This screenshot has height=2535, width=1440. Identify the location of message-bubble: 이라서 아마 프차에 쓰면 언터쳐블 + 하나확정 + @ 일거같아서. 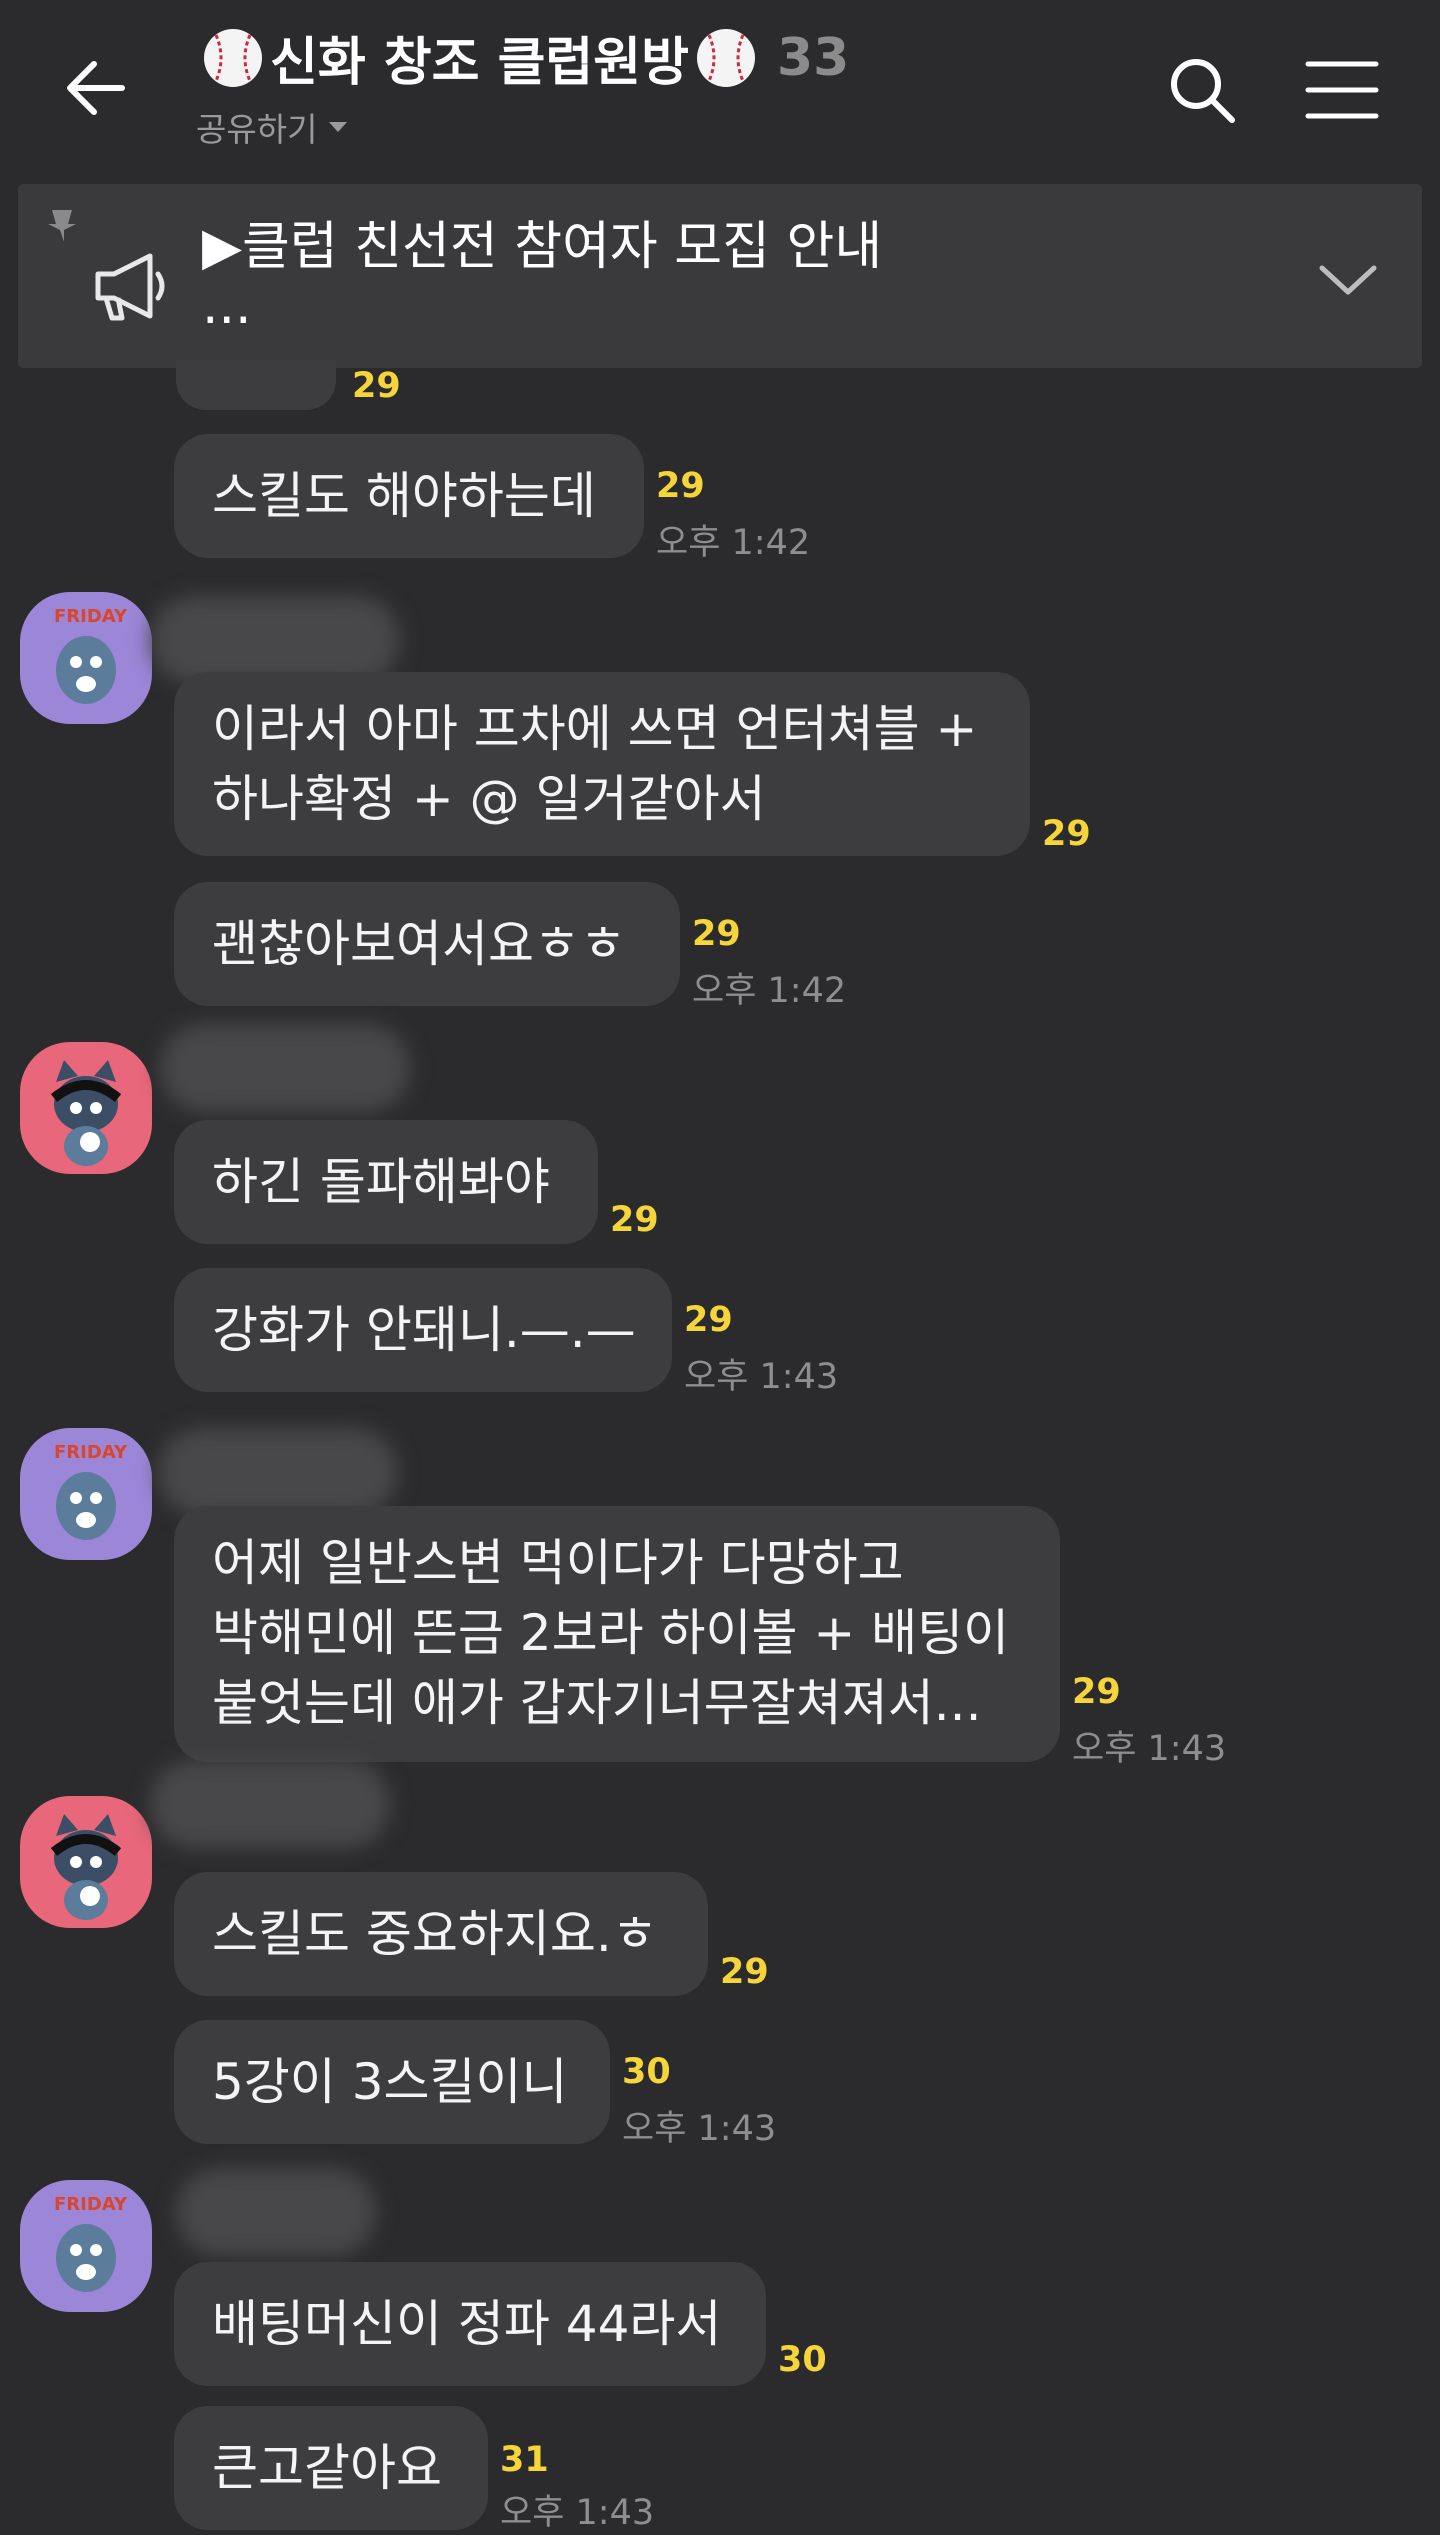
(602, 764).